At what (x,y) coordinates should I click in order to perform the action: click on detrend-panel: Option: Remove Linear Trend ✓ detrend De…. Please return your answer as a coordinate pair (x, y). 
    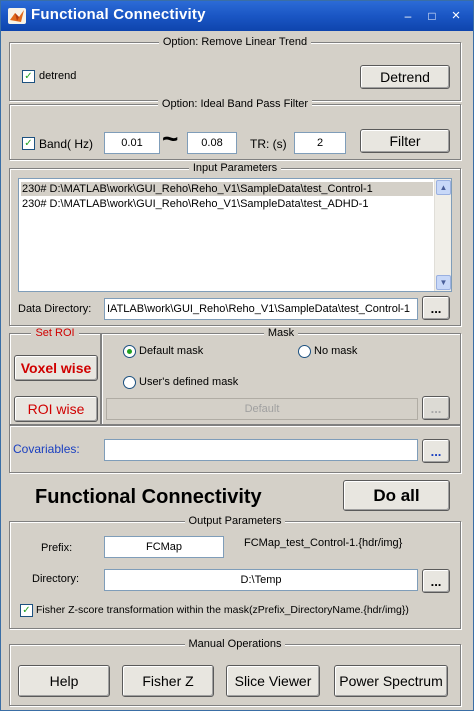
    Looking at the image, I should click on (235, 68).